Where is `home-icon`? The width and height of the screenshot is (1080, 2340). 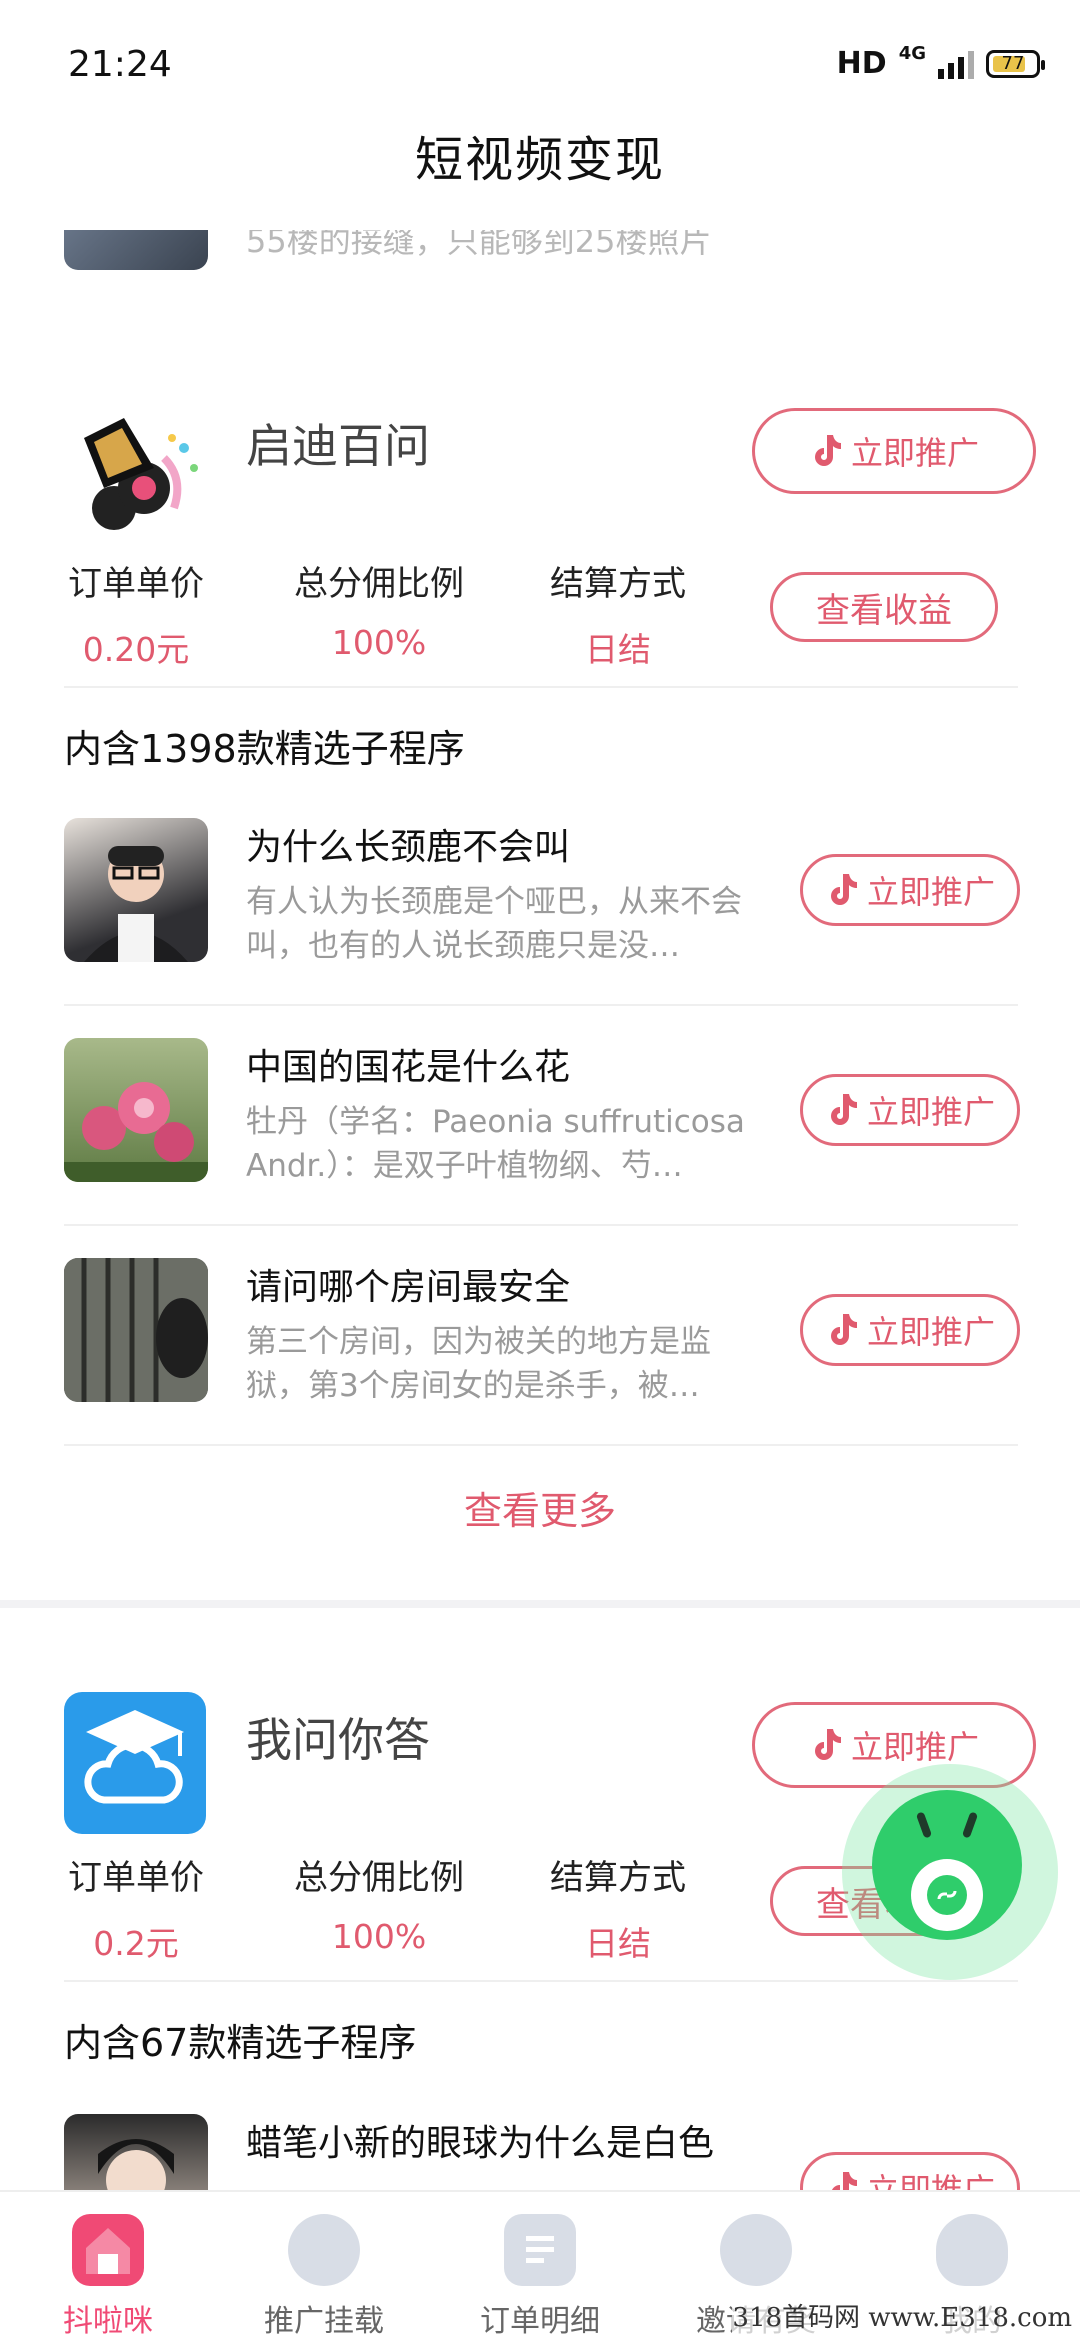
home-icon is located at coordinates (108, 2250).